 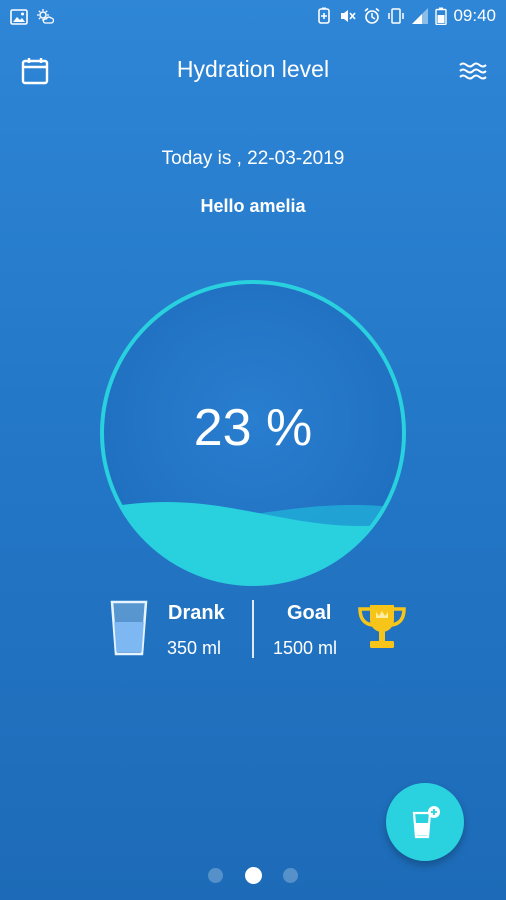 I want to click on alarm-icon, so click(x=372, y=15).